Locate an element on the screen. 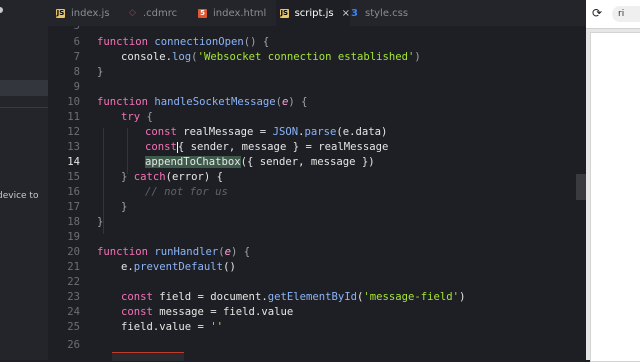 The image size is (640, 362). close-tab-icon: × is located at coordinates (346, 13).